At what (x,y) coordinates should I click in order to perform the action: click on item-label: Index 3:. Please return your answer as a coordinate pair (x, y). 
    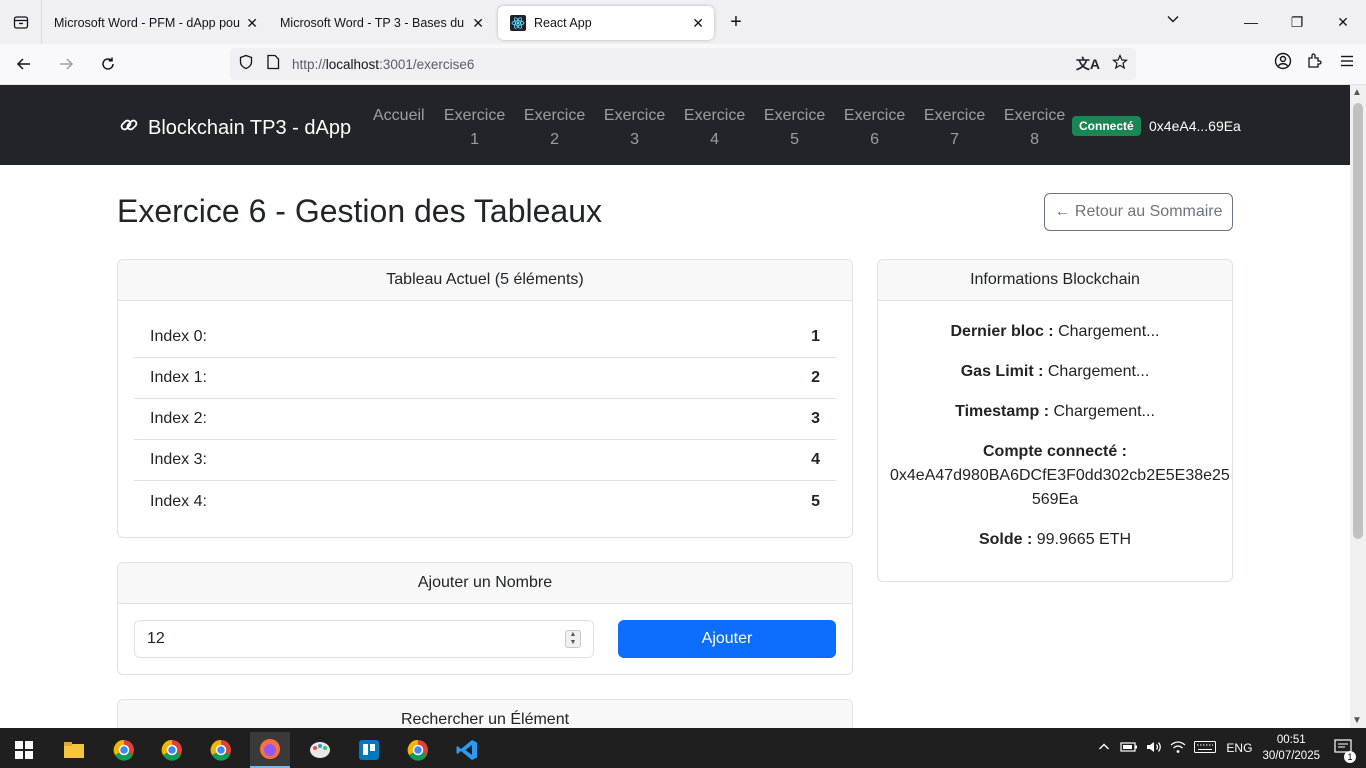
    Looking at the image, I should click on (178, 459).